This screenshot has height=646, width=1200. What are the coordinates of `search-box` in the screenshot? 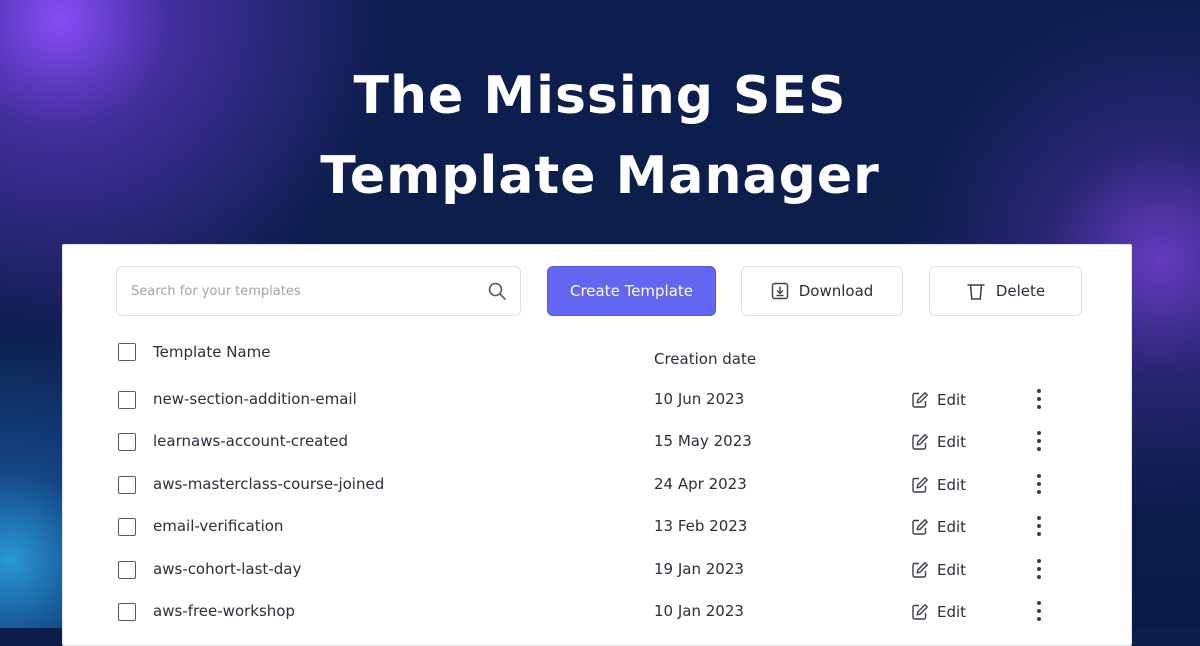 It's located at (318, 291).